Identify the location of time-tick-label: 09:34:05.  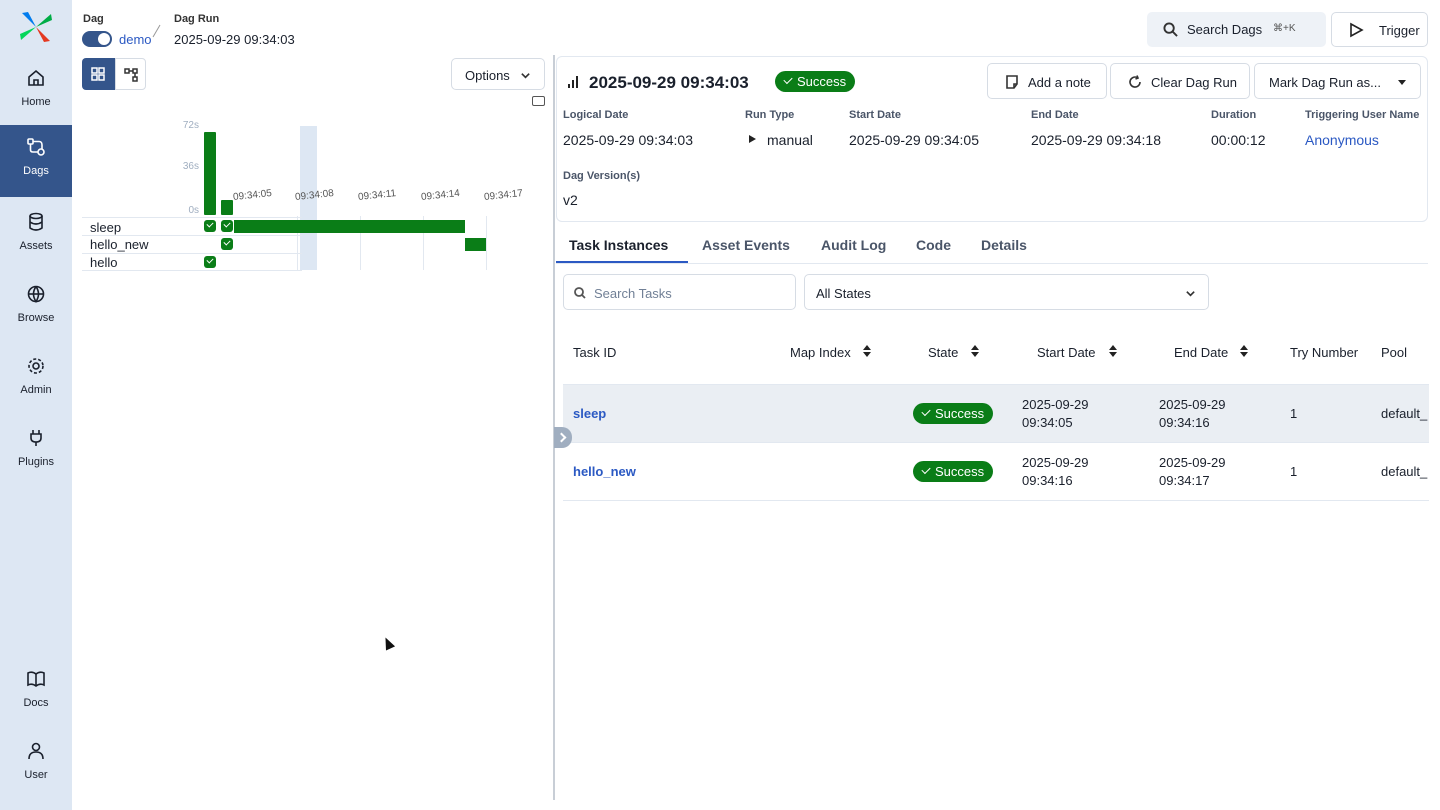
(252, 195).